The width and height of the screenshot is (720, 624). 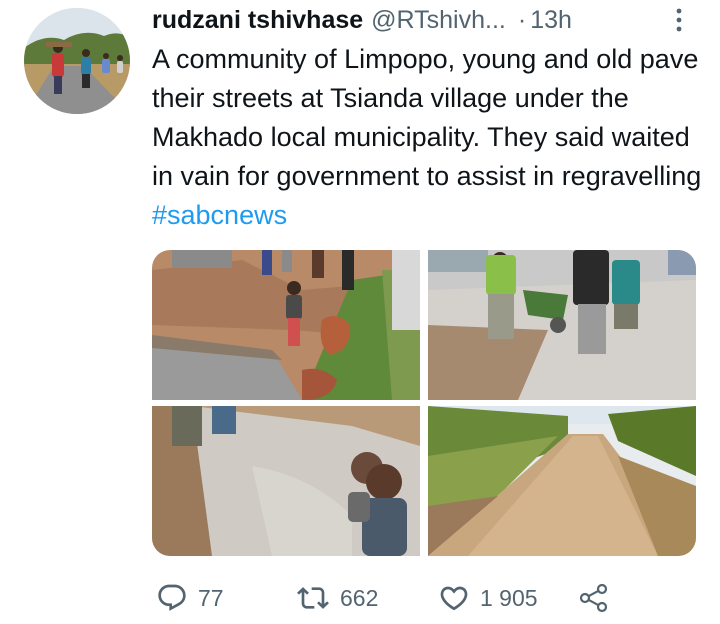 I want to click on share-icon, so click(x=594, y=598).